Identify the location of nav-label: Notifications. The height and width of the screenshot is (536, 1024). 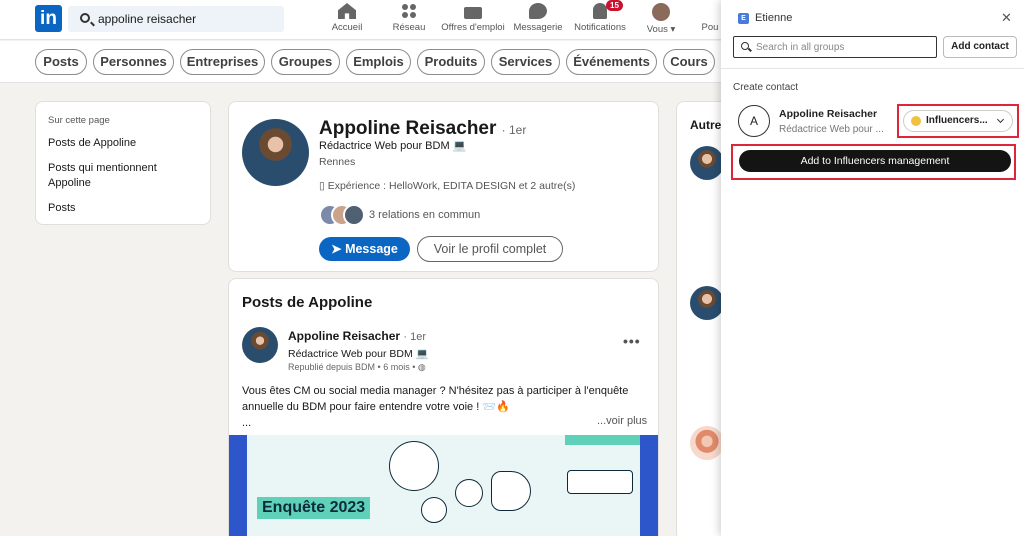
(600, 27).